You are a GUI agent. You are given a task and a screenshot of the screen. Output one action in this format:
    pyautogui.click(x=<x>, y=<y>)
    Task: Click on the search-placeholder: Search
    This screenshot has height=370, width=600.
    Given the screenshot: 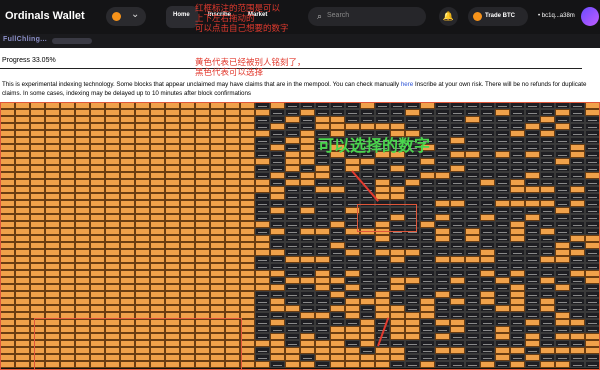 What is the action you would take?
    pyautogui.click(x=338, y=15)
    